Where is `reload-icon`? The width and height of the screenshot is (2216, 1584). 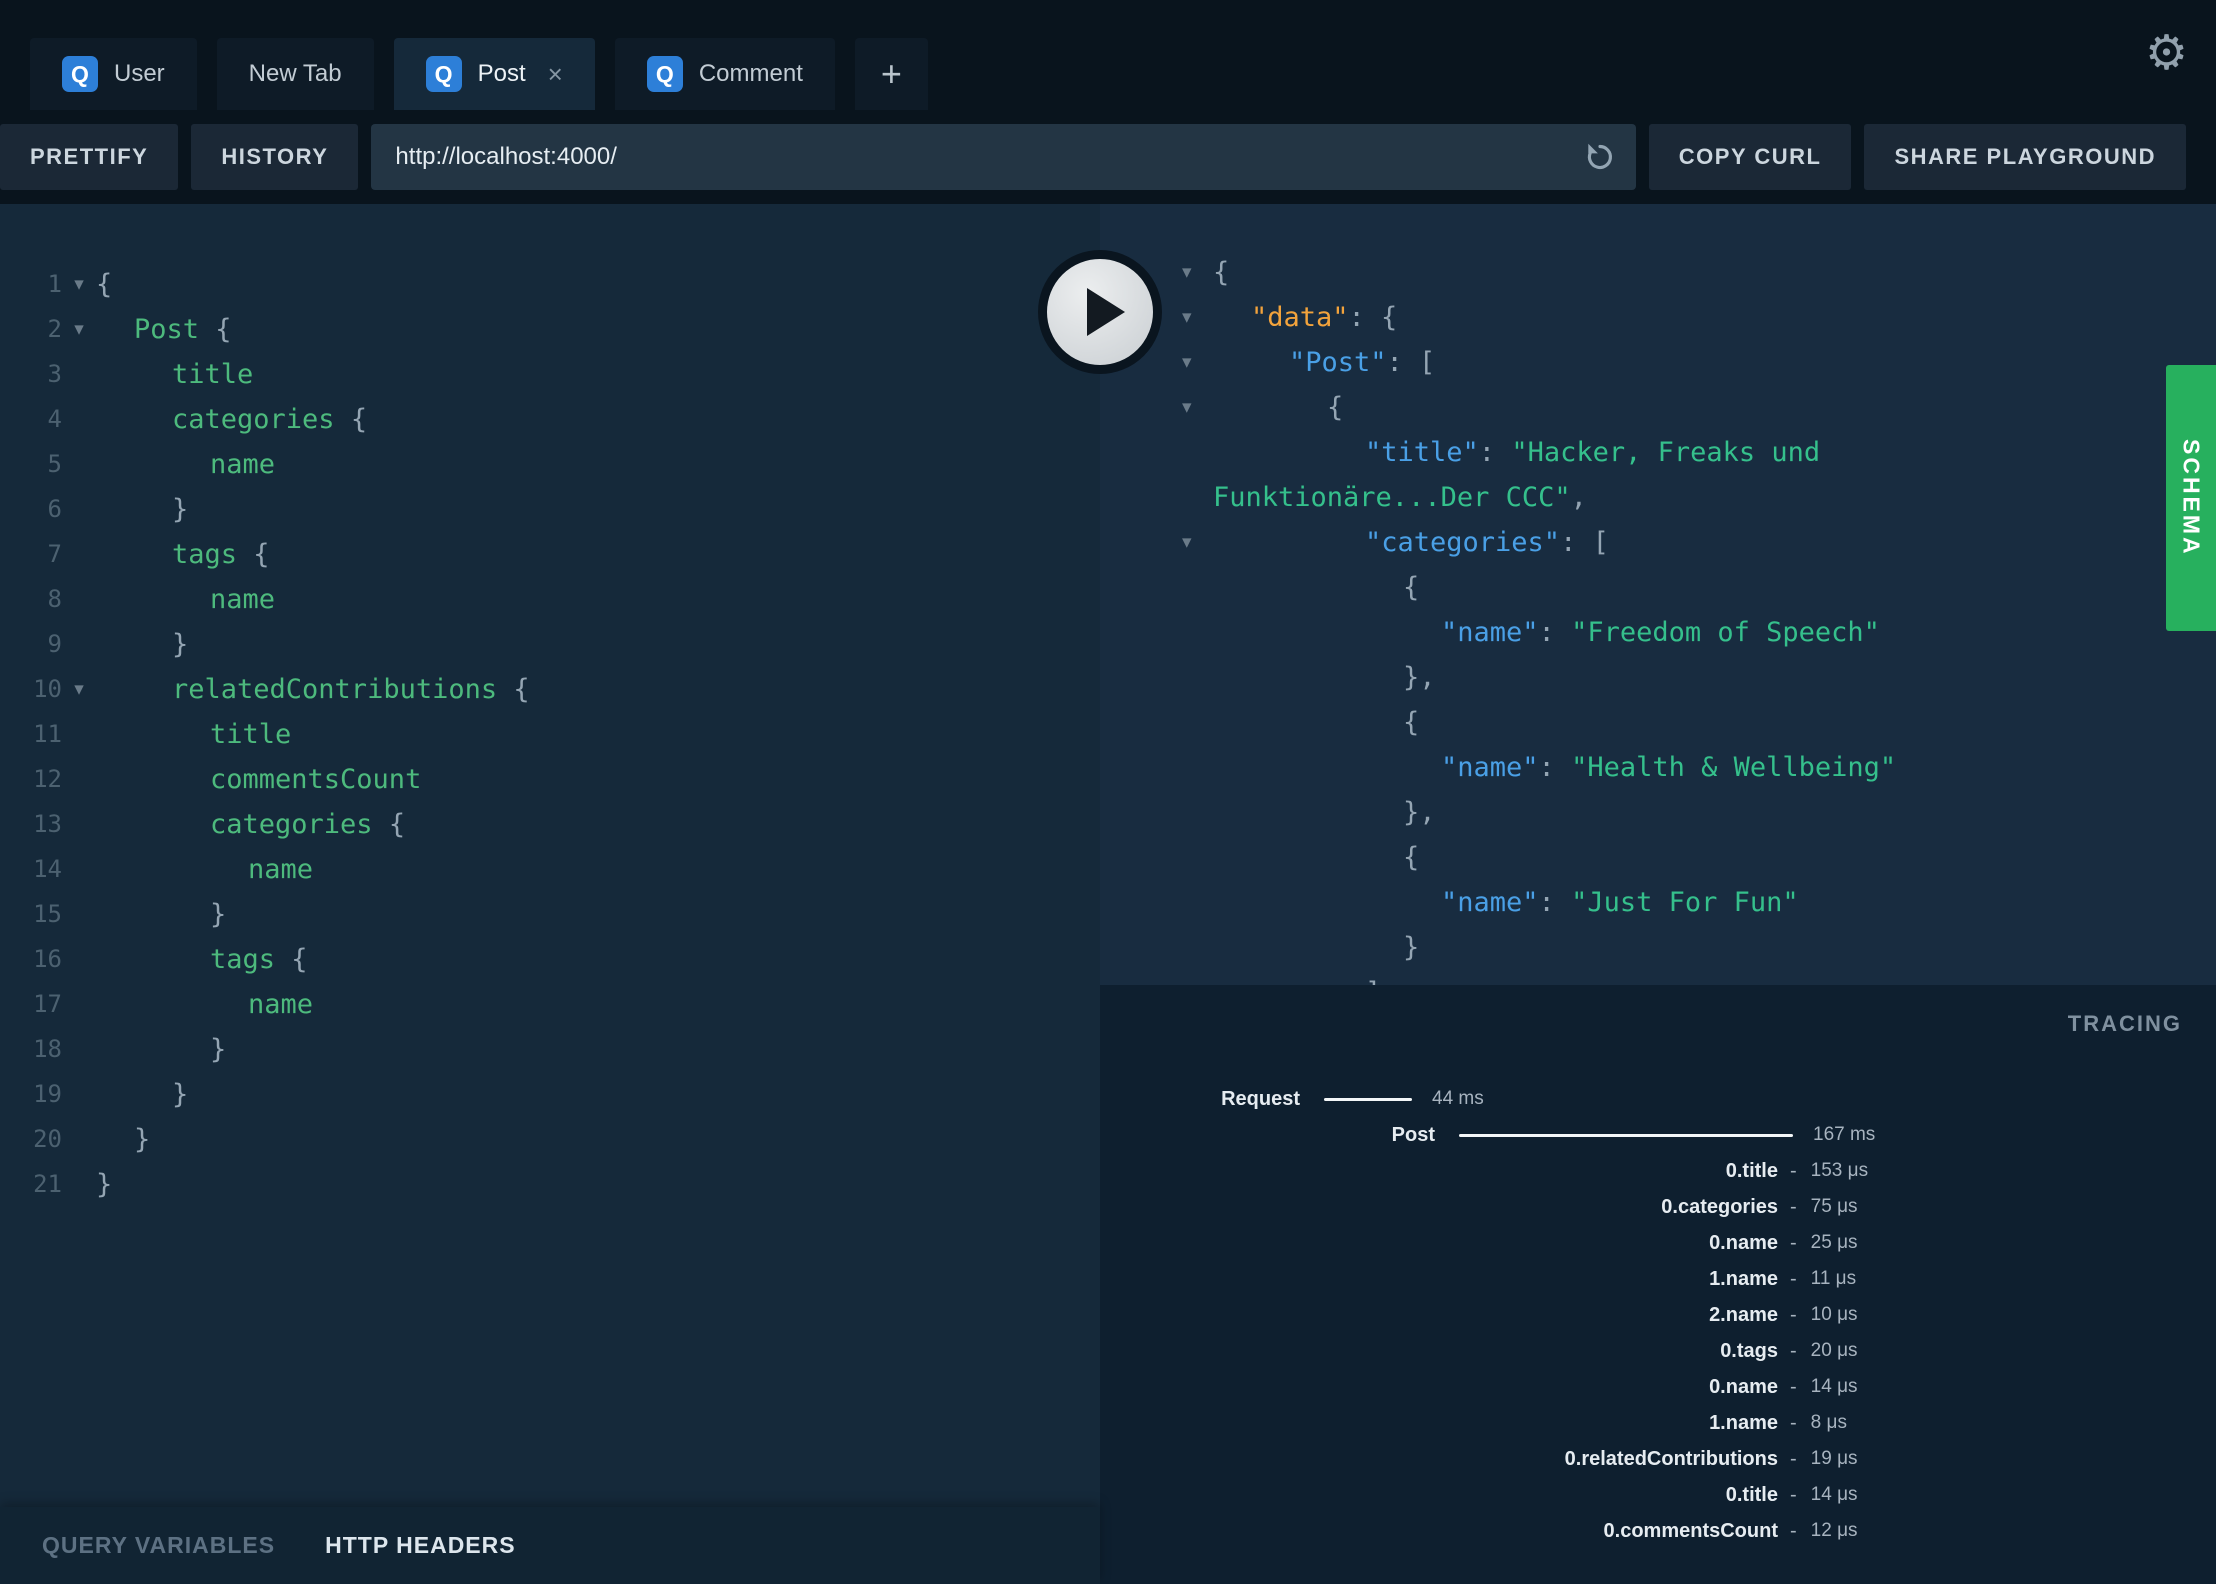 reload-icon is located at coordinates (1600, 157).